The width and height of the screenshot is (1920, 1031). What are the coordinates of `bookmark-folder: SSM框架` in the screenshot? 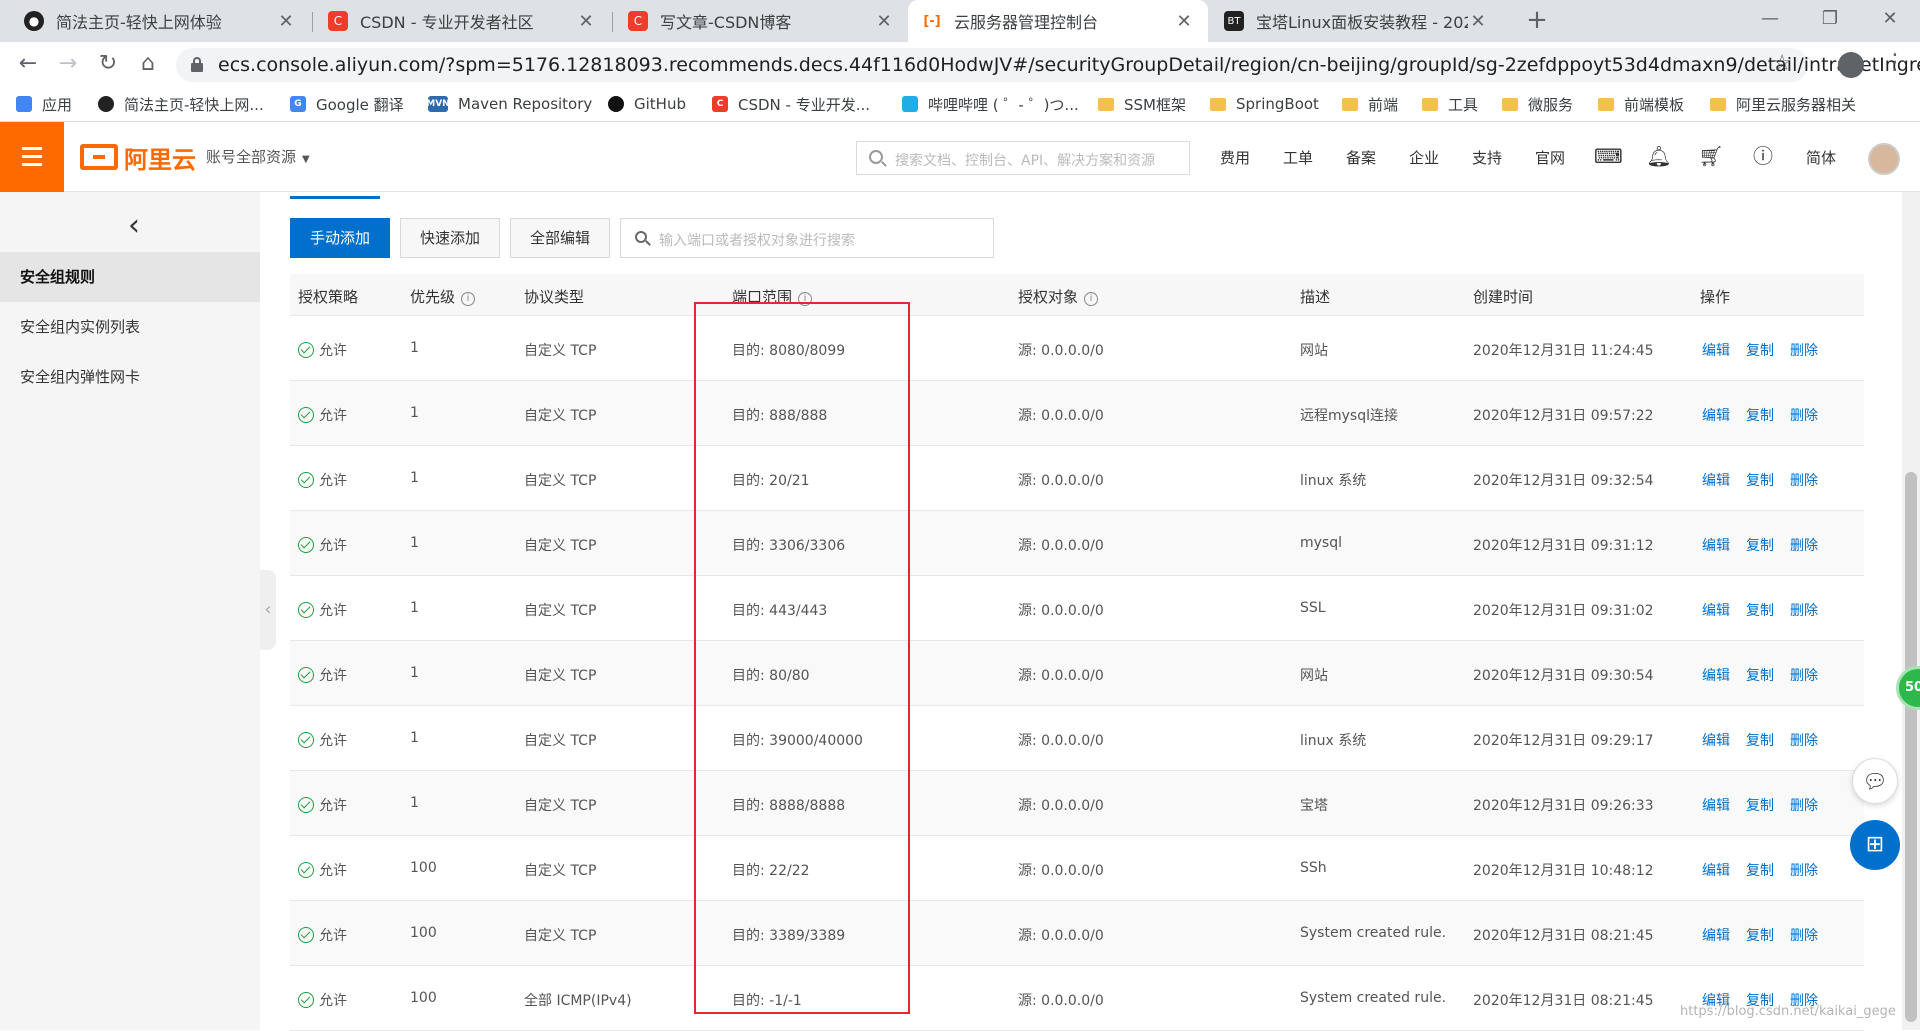 It's located at (1142, 104).